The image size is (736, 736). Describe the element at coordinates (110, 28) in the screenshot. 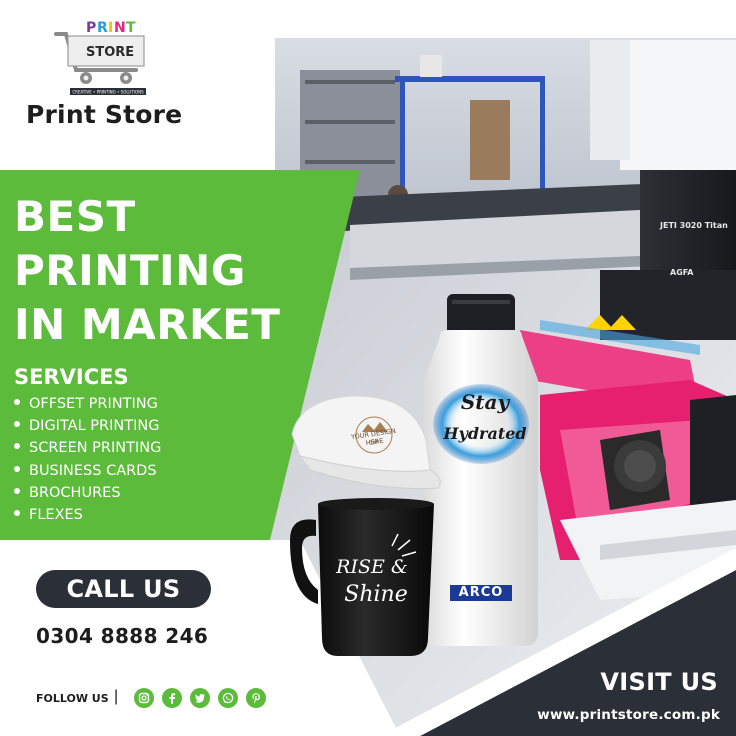

I see `svg-text: I` at that location.